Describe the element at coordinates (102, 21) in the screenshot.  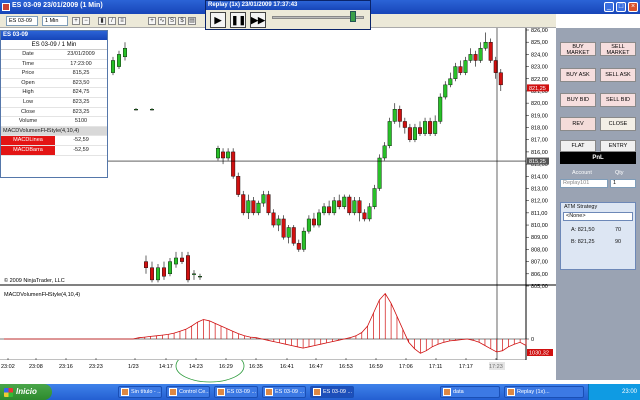
I see `bar-type-icon: ▮` at that location.